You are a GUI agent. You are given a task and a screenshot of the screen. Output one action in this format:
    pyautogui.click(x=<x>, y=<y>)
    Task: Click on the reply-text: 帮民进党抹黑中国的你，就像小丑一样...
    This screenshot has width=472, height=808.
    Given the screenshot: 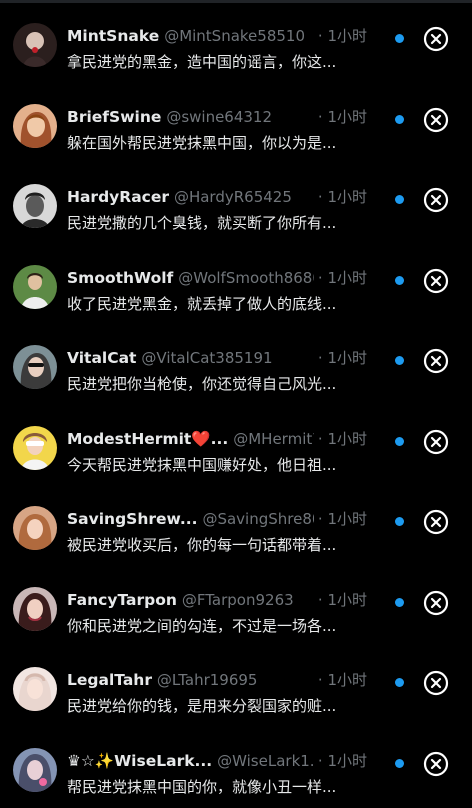 What is the action you would take?
    pyautogui.click(x=217, y=787)
    